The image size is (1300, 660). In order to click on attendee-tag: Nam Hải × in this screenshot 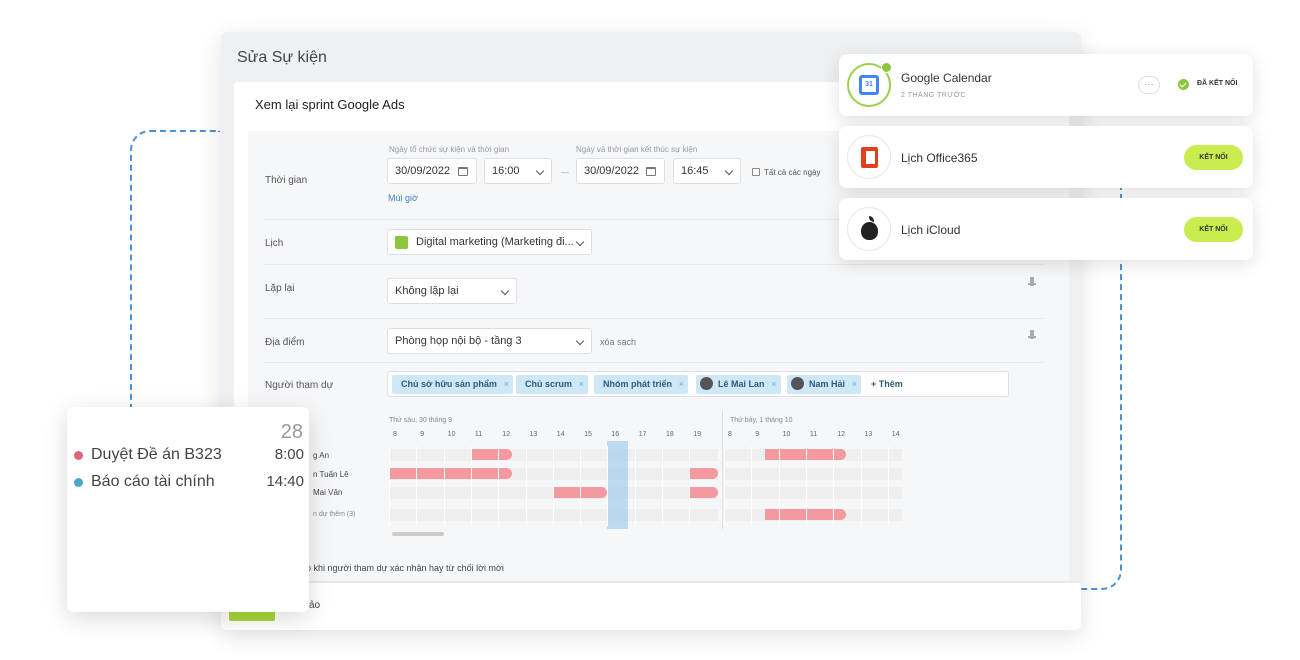, I will do `click(824, 384)`.